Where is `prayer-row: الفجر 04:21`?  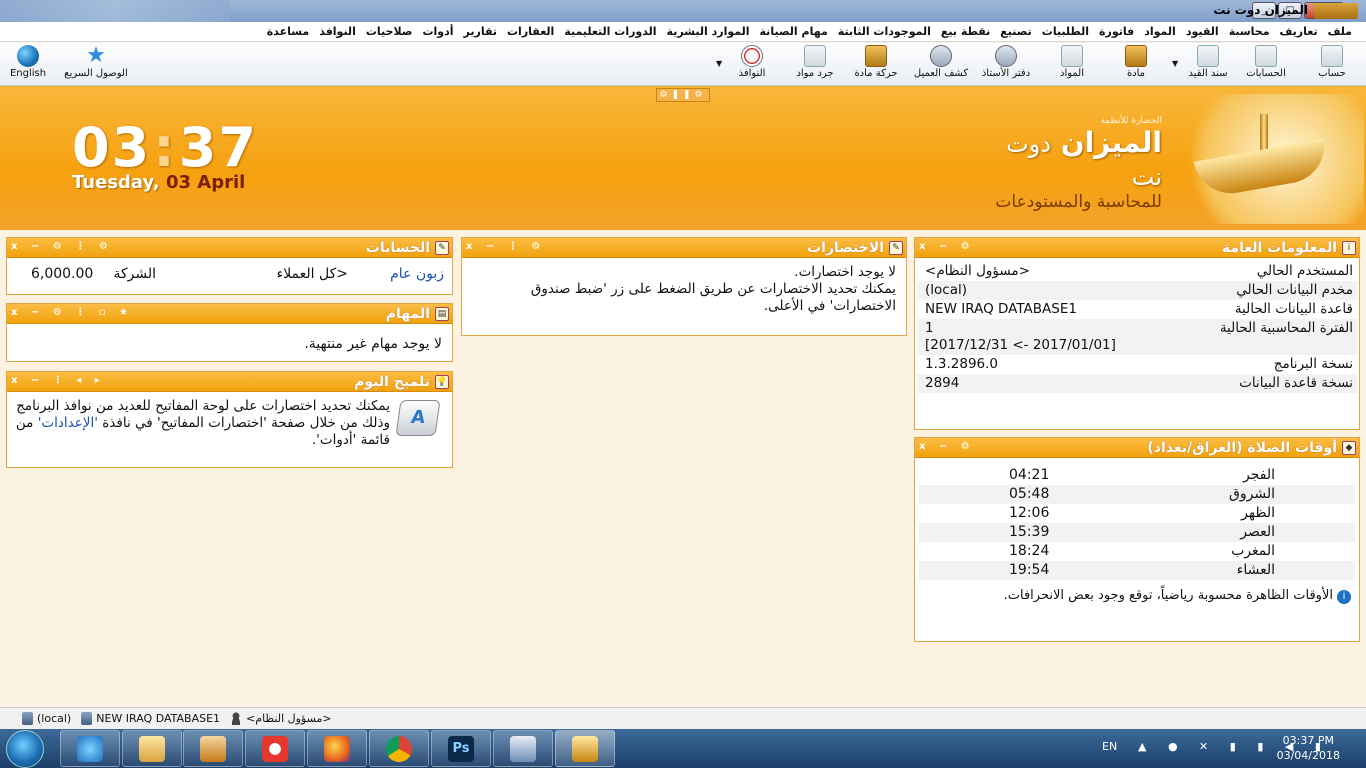 prayer-row: الفجر 04:21 is located at coordinates (1142, 475).